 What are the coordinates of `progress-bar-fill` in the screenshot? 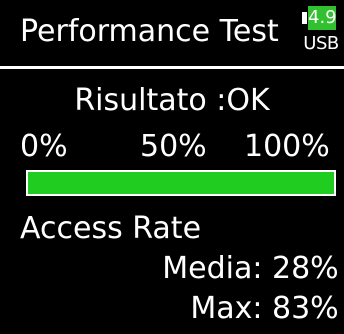 It's located at (181, 183).